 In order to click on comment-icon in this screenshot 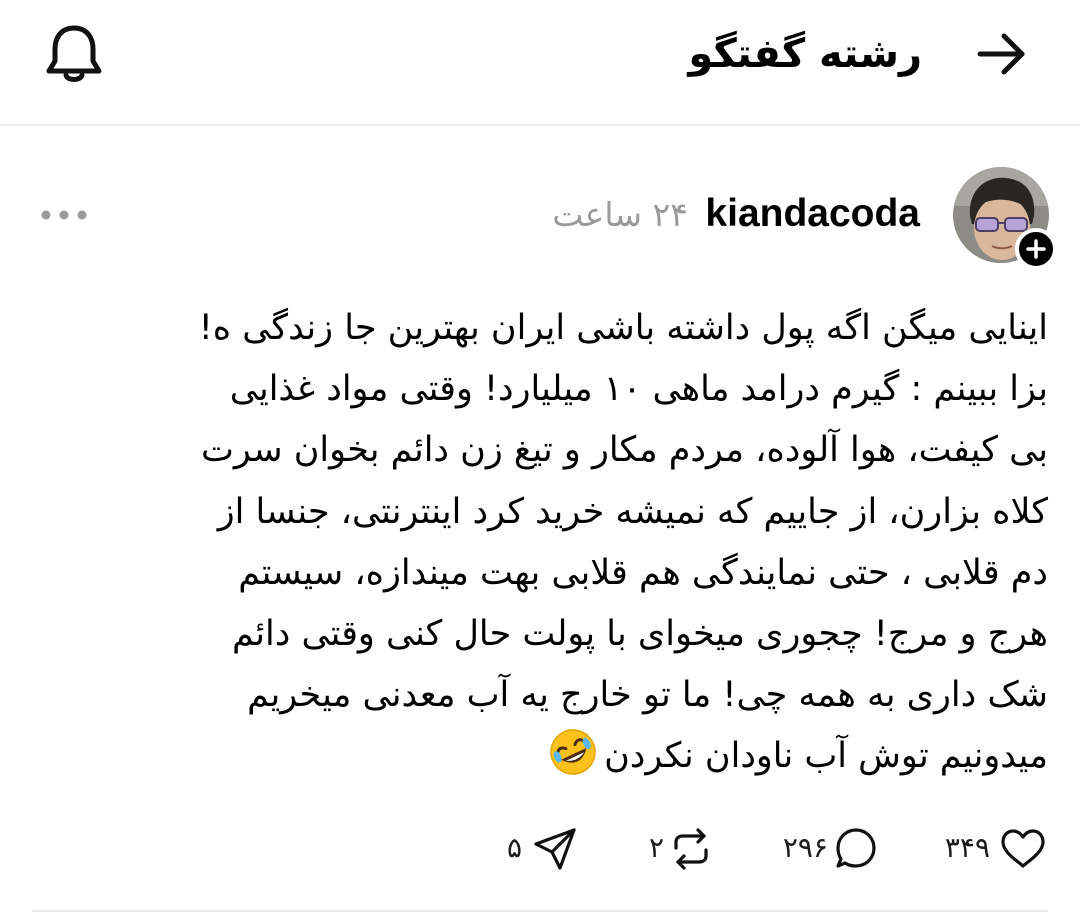, I will do `click(856, 848)`.